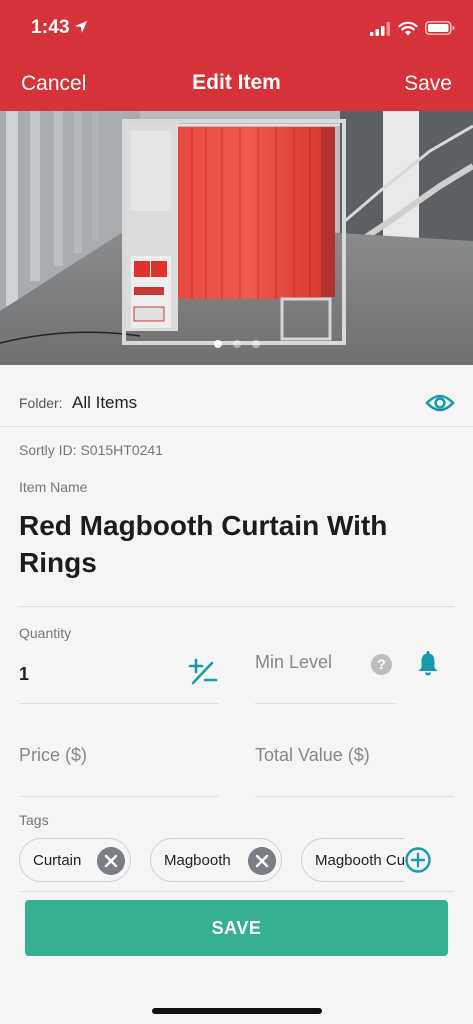 The height and width of the screenshot is (1024, 473). I want to click on item-name-label: Item Name, so click(53, 487).